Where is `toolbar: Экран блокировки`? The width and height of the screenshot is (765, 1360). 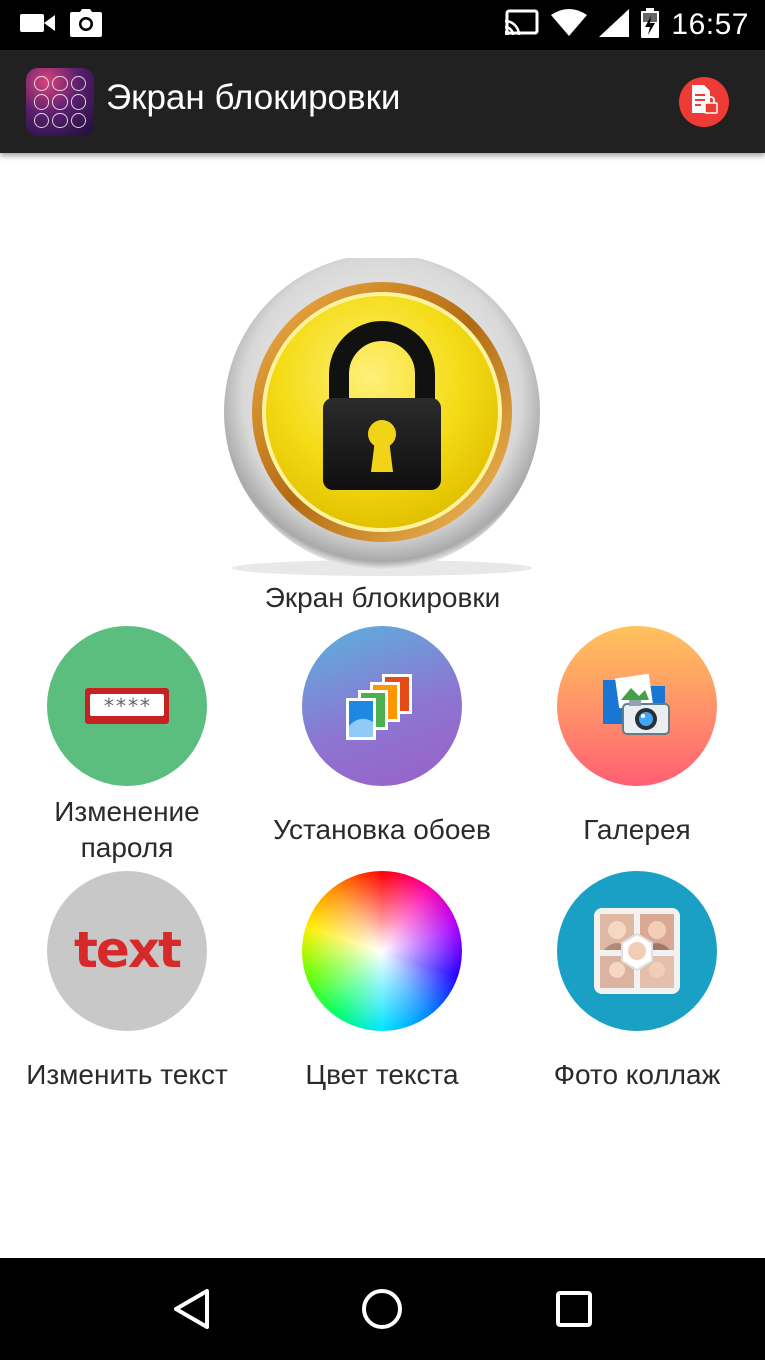
toolbar: Экран блокировки is located at coordinates (382, 101).